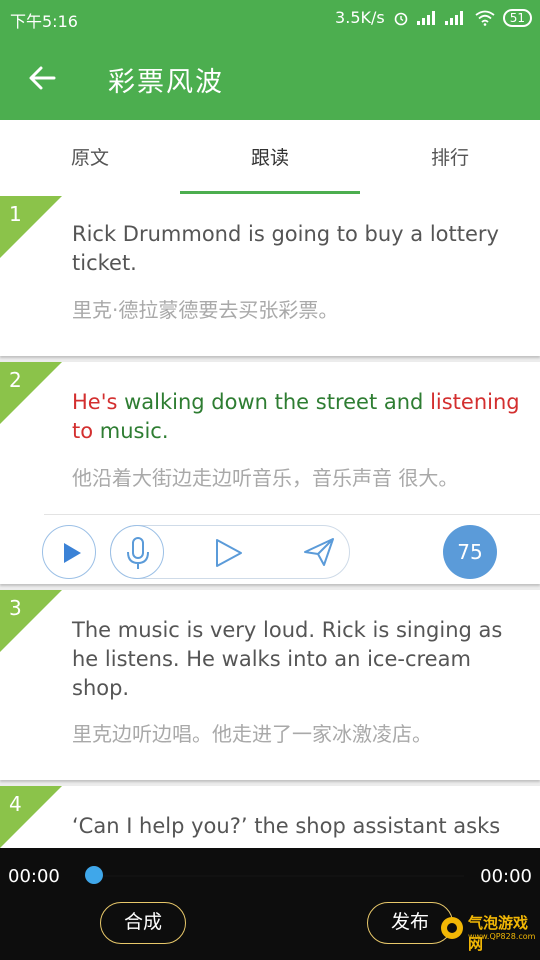 This screenshot has width=540, height=960. Describe the element at coordinates (42, 78) in the screenshot. I see `back-arrow-icon` at that location.